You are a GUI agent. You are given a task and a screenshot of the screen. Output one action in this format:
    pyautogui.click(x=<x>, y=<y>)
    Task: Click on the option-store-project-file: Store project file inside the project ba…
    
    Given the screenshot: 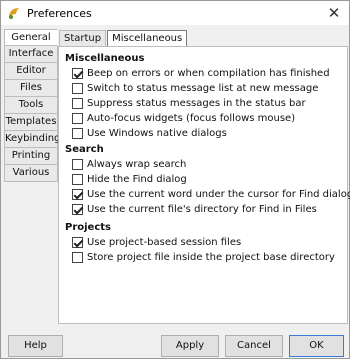 What is the action you would take?
    pyautogui.click(x=203, y=257)
    